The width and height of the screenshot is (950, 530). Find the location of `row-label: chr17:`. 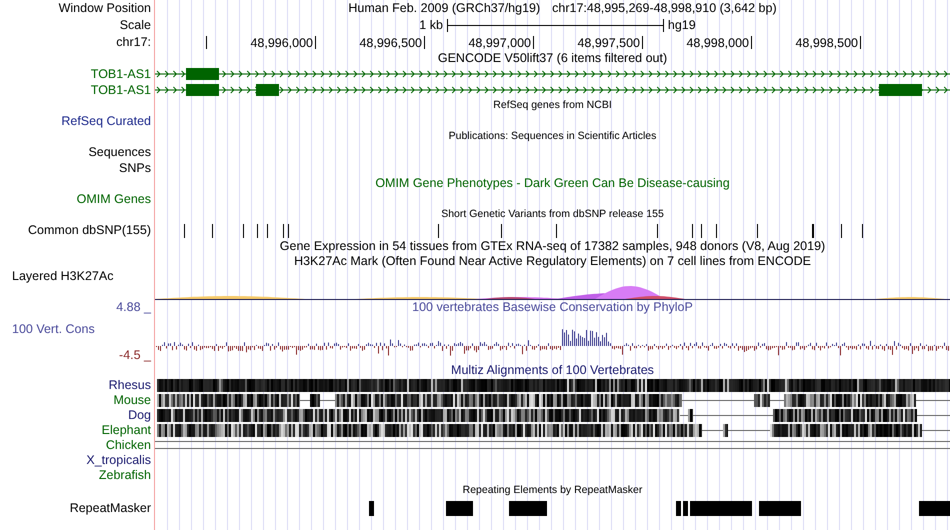

row-label: chr17: is located at coordinates (133, 42).